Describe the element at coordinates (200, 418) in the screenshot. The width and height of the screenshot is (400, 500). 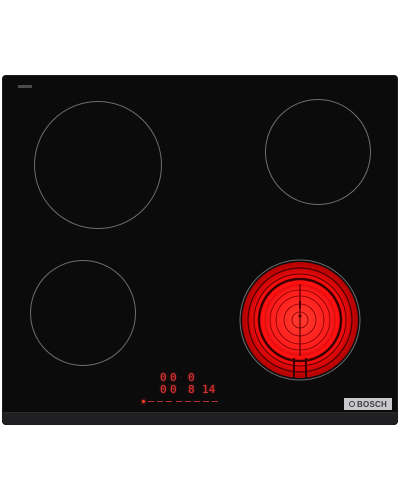
I see `hob-frame` at that location.